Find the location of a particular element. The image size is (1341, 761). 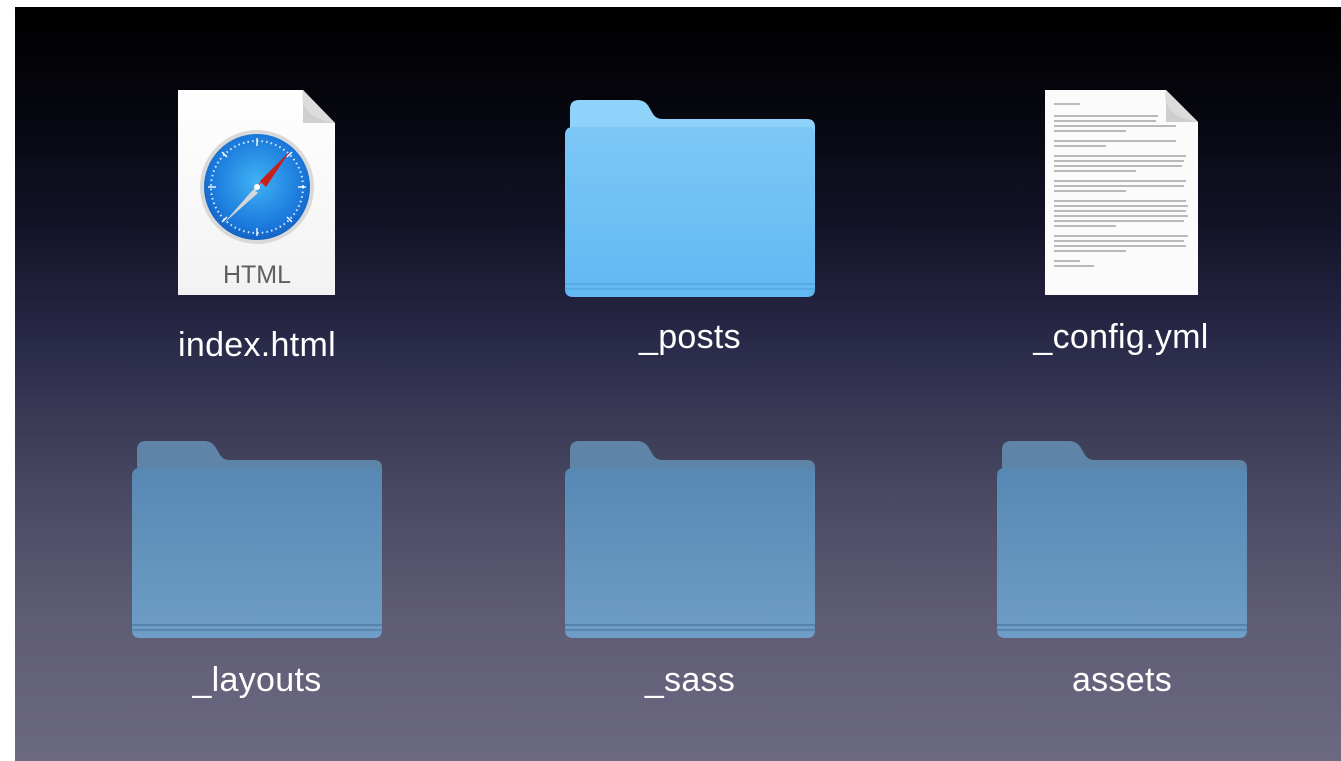

folder-item-posts: _posts is located at coordinates (690, 237).